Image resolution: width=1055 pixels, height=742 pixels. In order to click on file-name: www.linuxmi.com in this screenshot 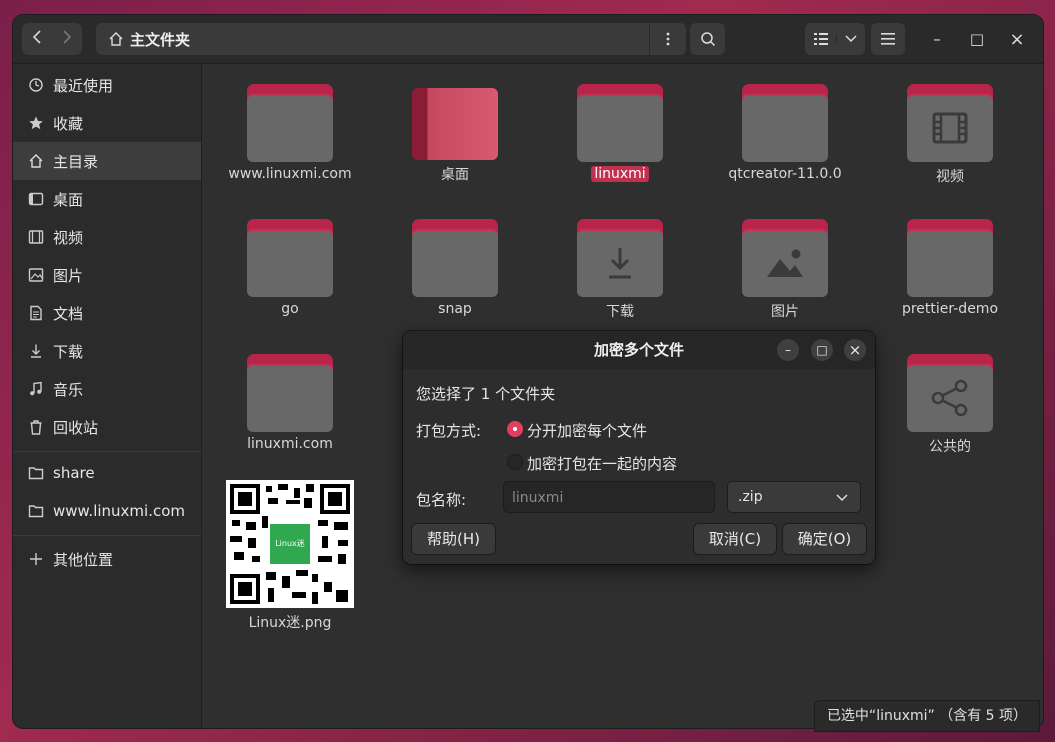, I will do `click(290, 174)`.